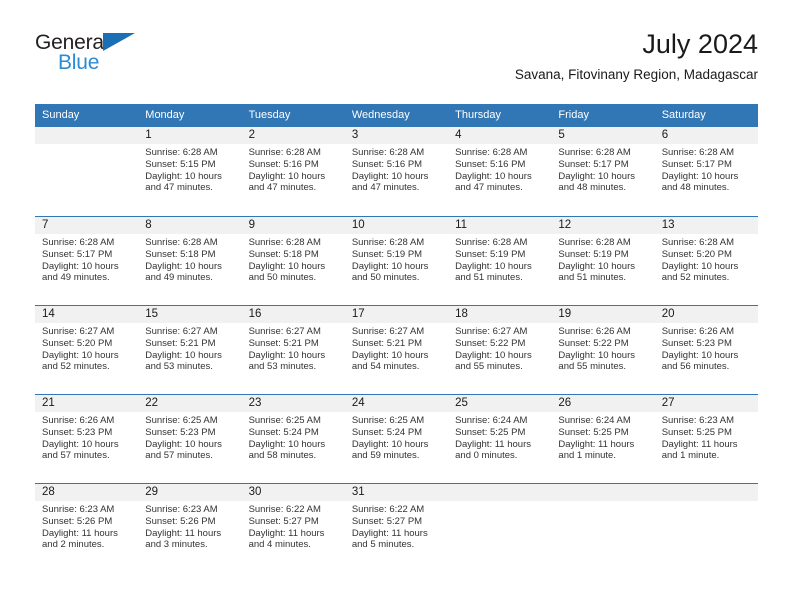 The width and height of the screenshot is (792, 612). What do you see at coordinates (489, 278) in the screenshot?
I see `daylight-text-line2: and 51 minutes.` at bounding box center [489, 278].